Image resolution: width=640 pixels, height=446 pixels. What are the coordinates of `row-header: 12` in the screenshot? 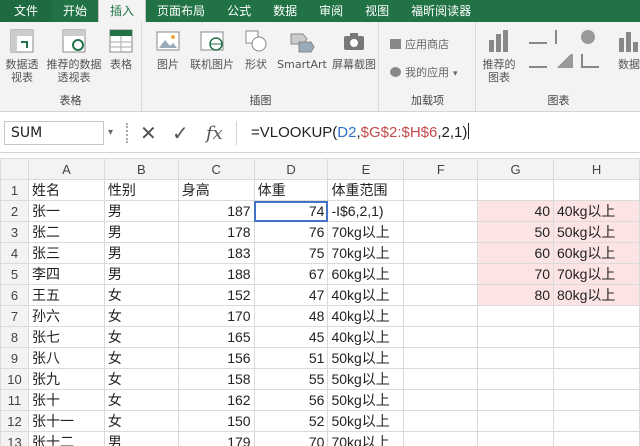 It's located at (14, 421).